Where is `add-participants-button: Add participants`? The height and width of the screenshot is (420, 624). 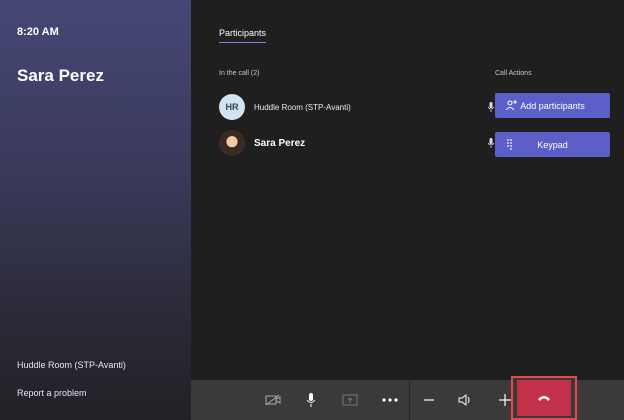 add-participants-button: Add participants is located at coordinates (552, 105).